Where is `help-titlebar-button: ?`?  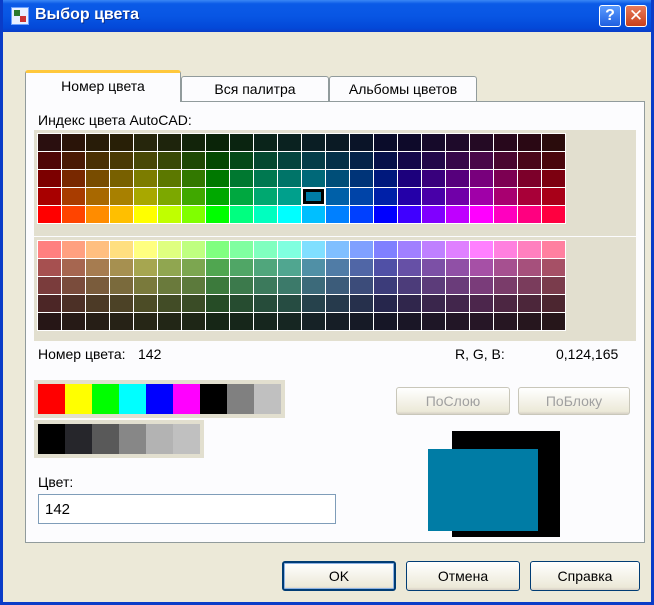 help-titlebar-button: ? is located at coordinates (610, 16).